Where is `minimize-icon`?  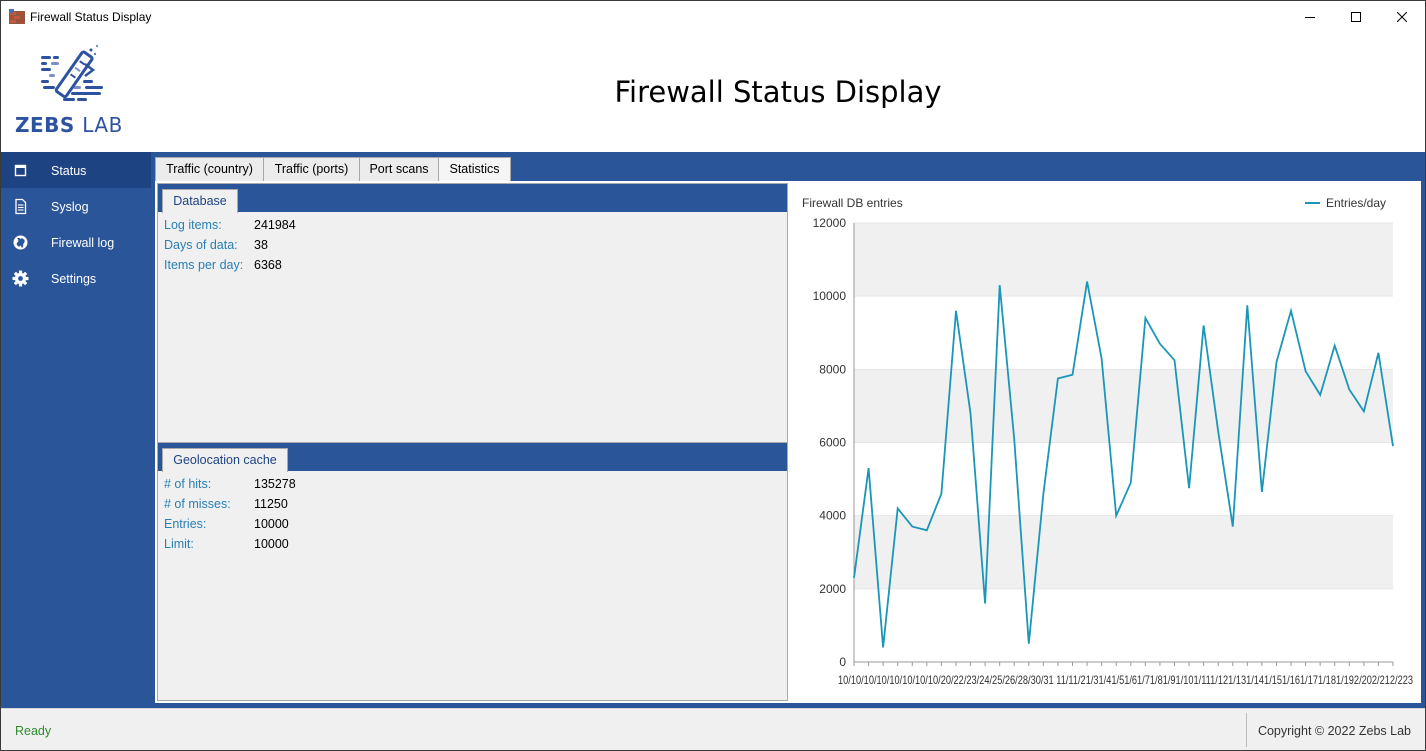
minimize-icon is located at coordinates (1310, 17).